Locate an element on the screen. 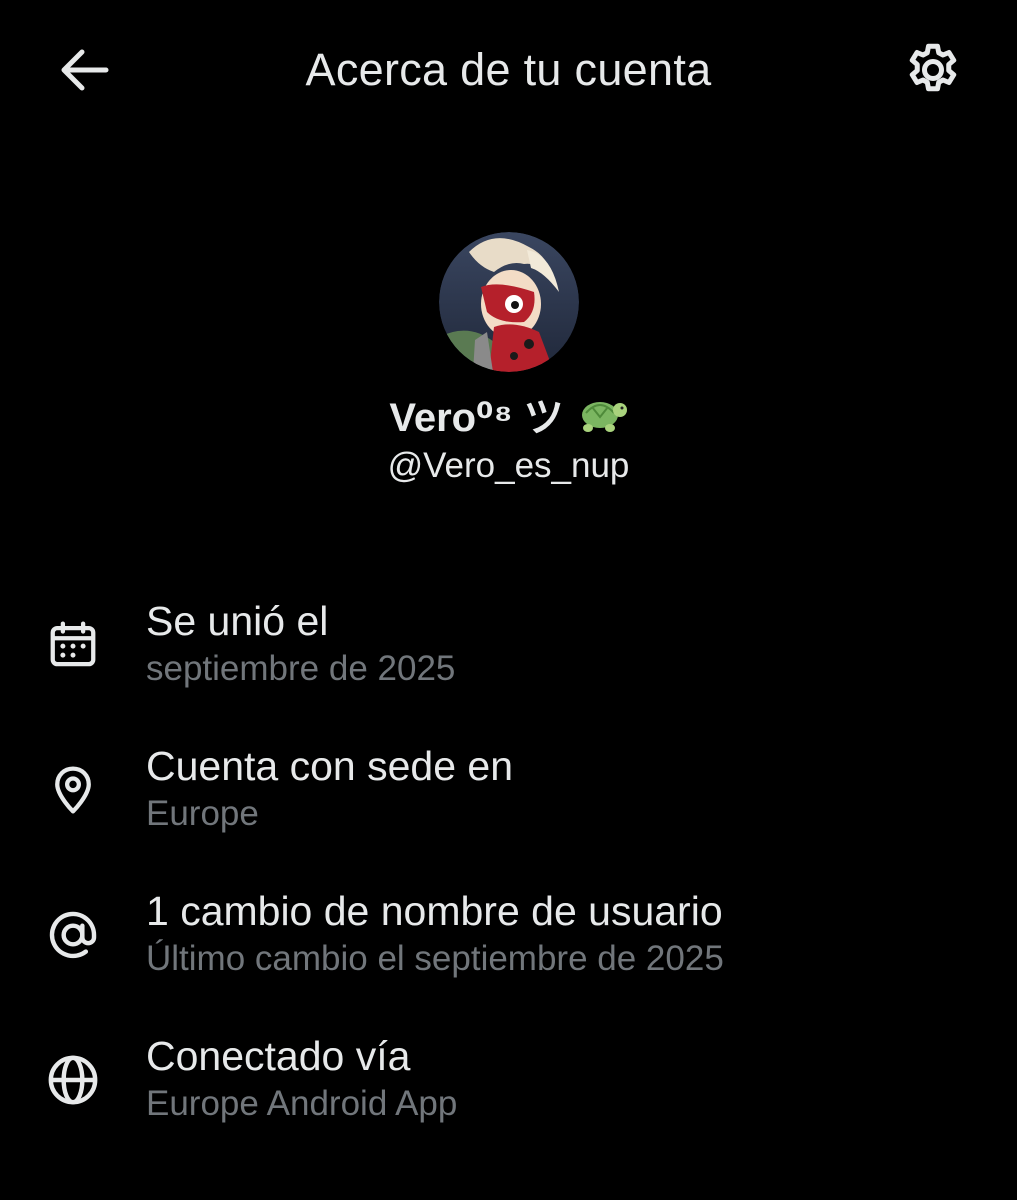  display-name: Vero⁰⁸ ツ is located at coordinates (476, 418).